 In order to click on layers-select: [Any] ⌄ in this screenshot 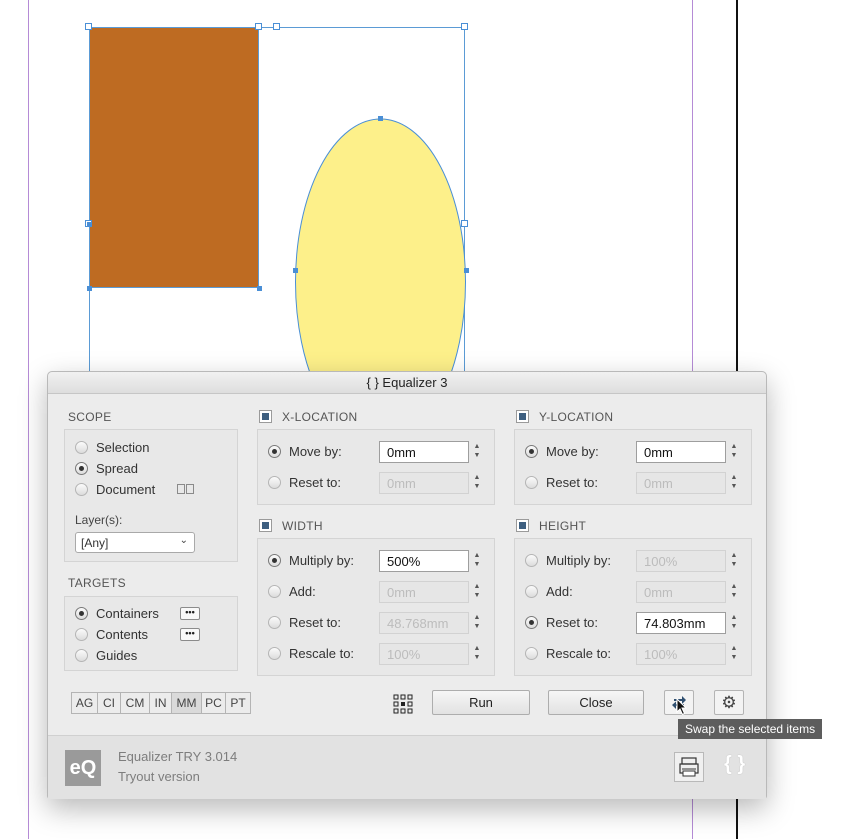, I will do `click(135, 542)`.